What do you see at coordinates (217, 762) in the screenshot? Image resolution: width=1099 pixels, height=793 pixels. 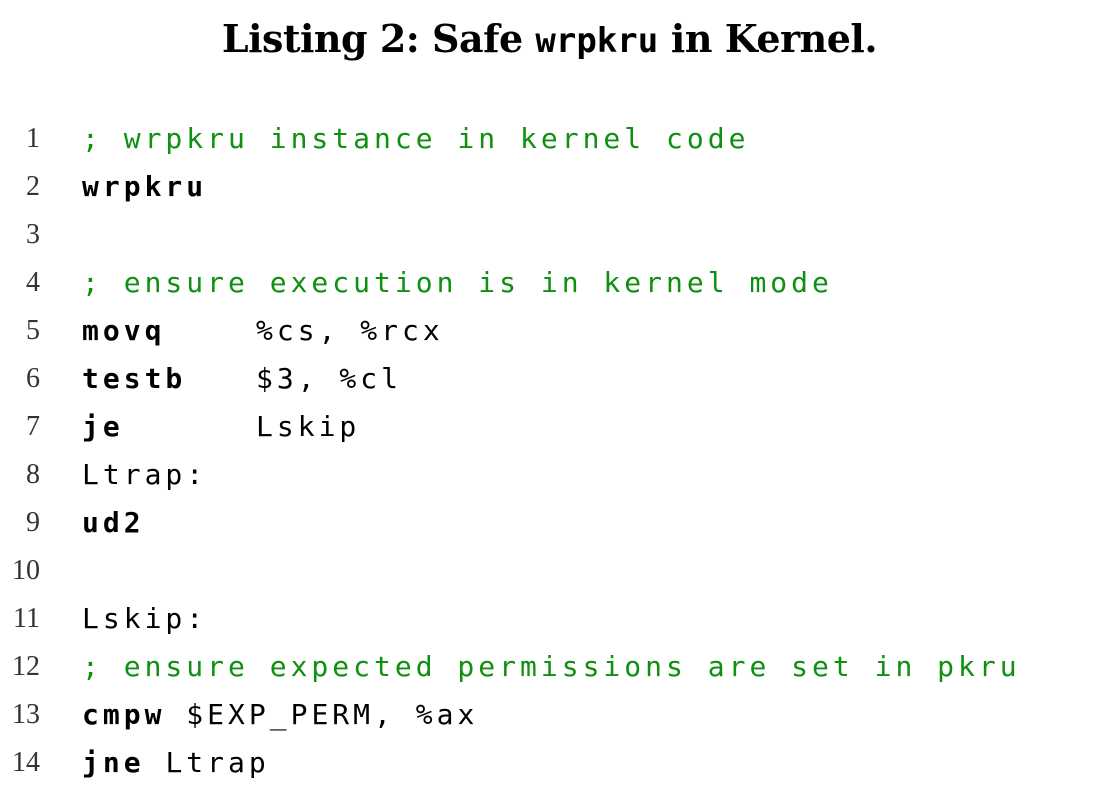 I see `code-operands: Ltrap` at bounding box center [217, 762].